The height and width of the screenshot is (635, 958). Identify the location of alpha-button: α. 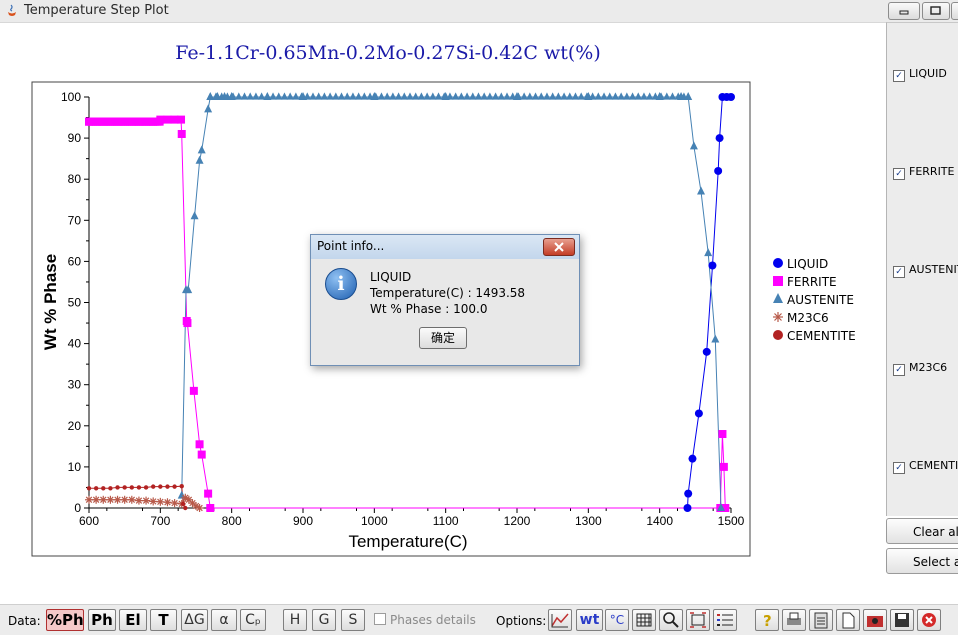
(224, 620).